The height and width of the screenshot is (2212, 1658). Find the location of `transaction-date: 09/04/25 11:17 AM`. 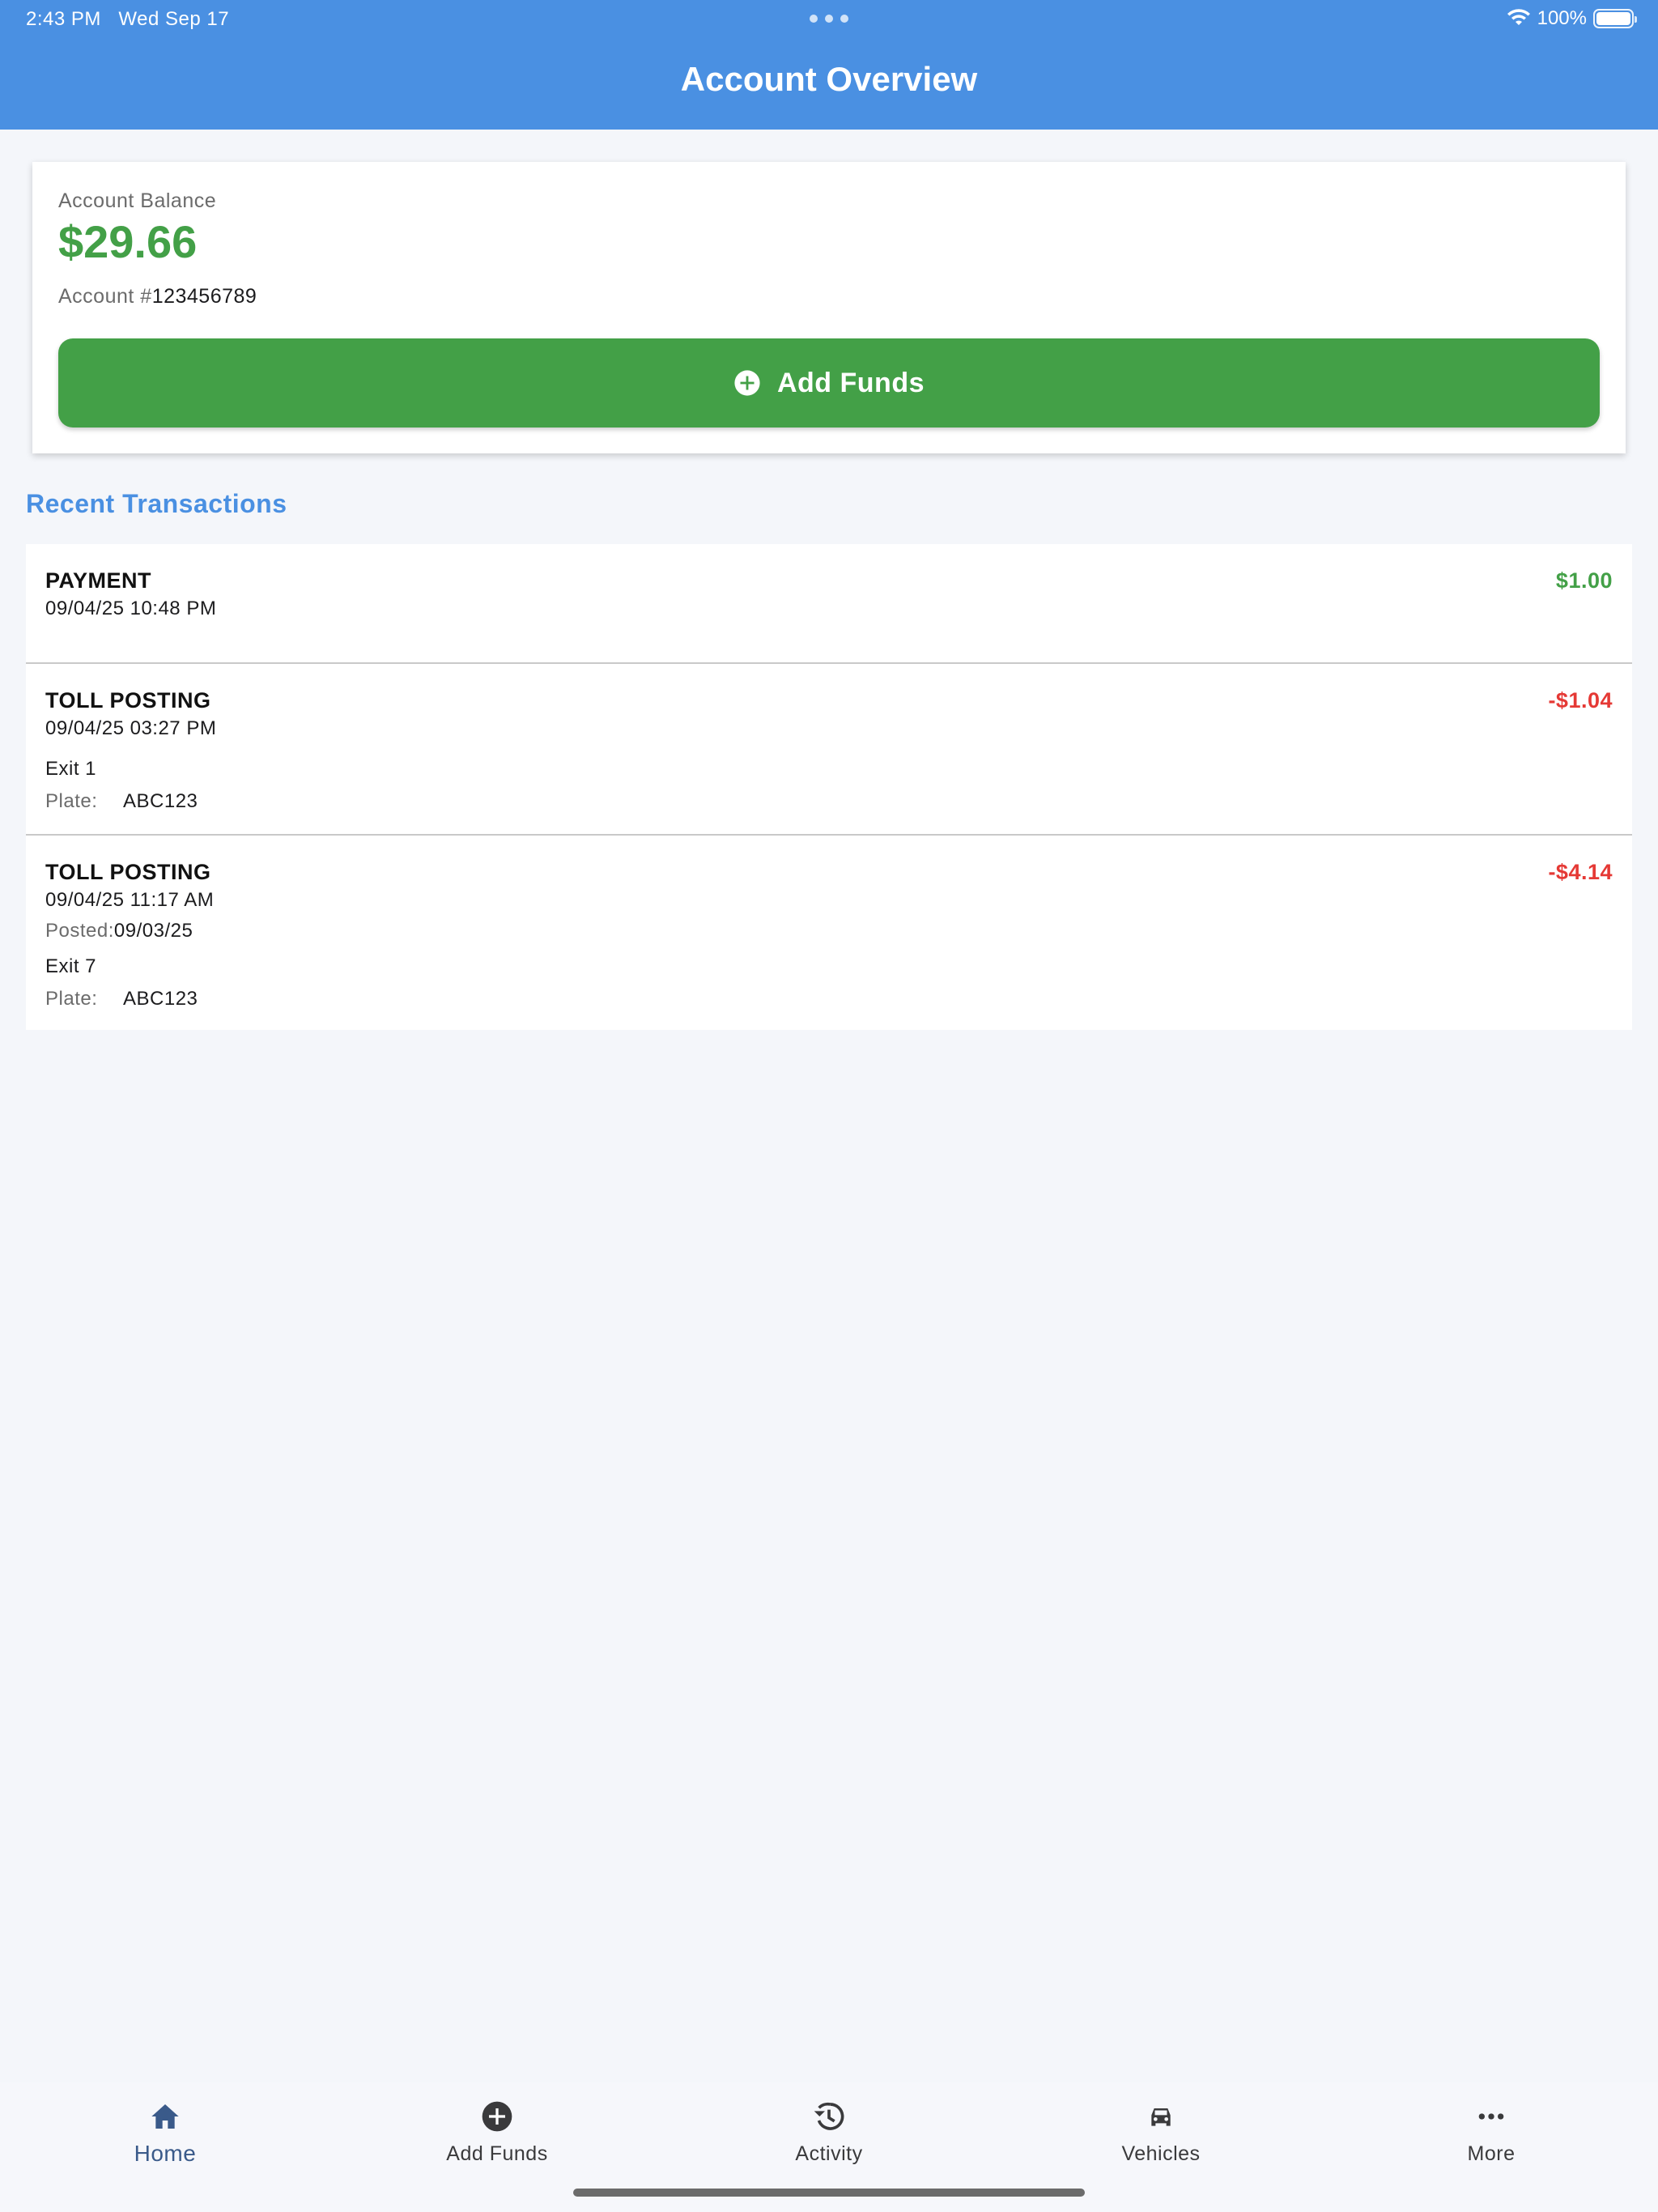

transaction-date: 09/04/25 11:17 AM is located at coordinates (130, 900).